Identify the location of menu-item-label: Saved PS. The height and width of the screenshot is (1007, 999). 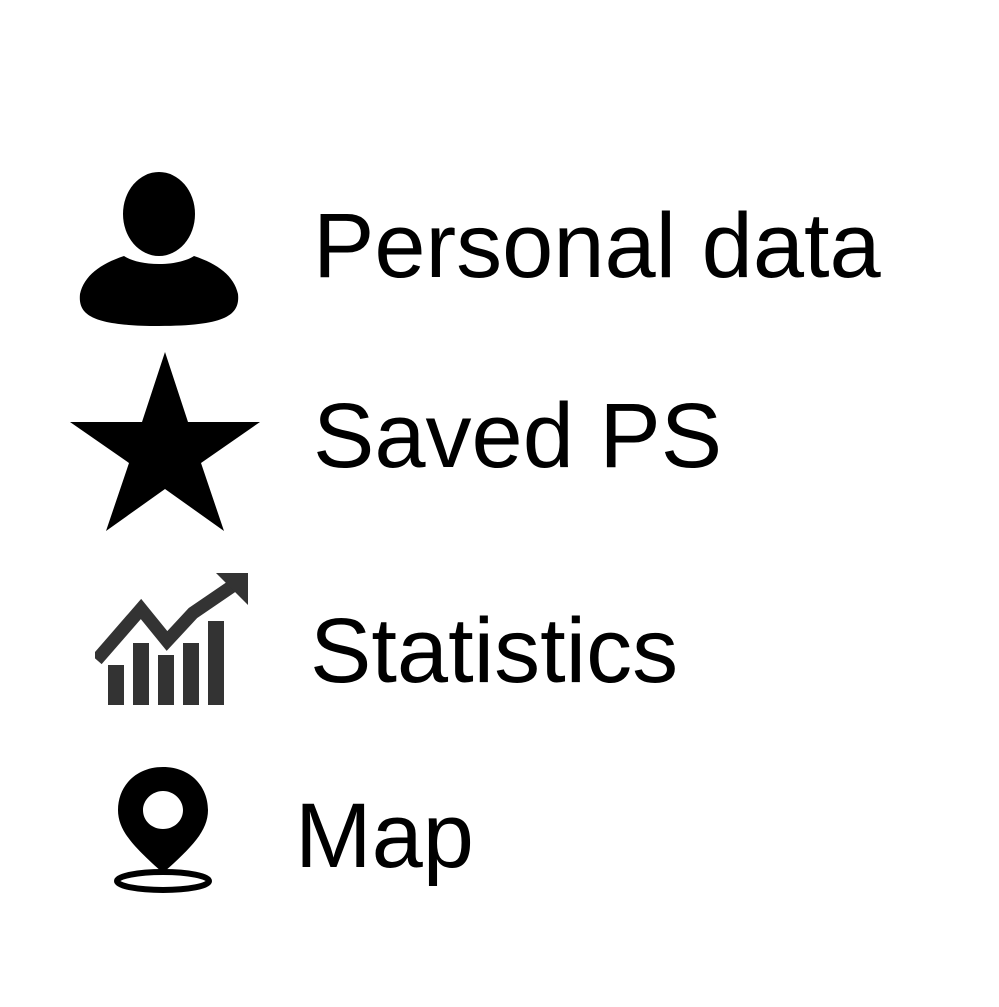
(518, 436).